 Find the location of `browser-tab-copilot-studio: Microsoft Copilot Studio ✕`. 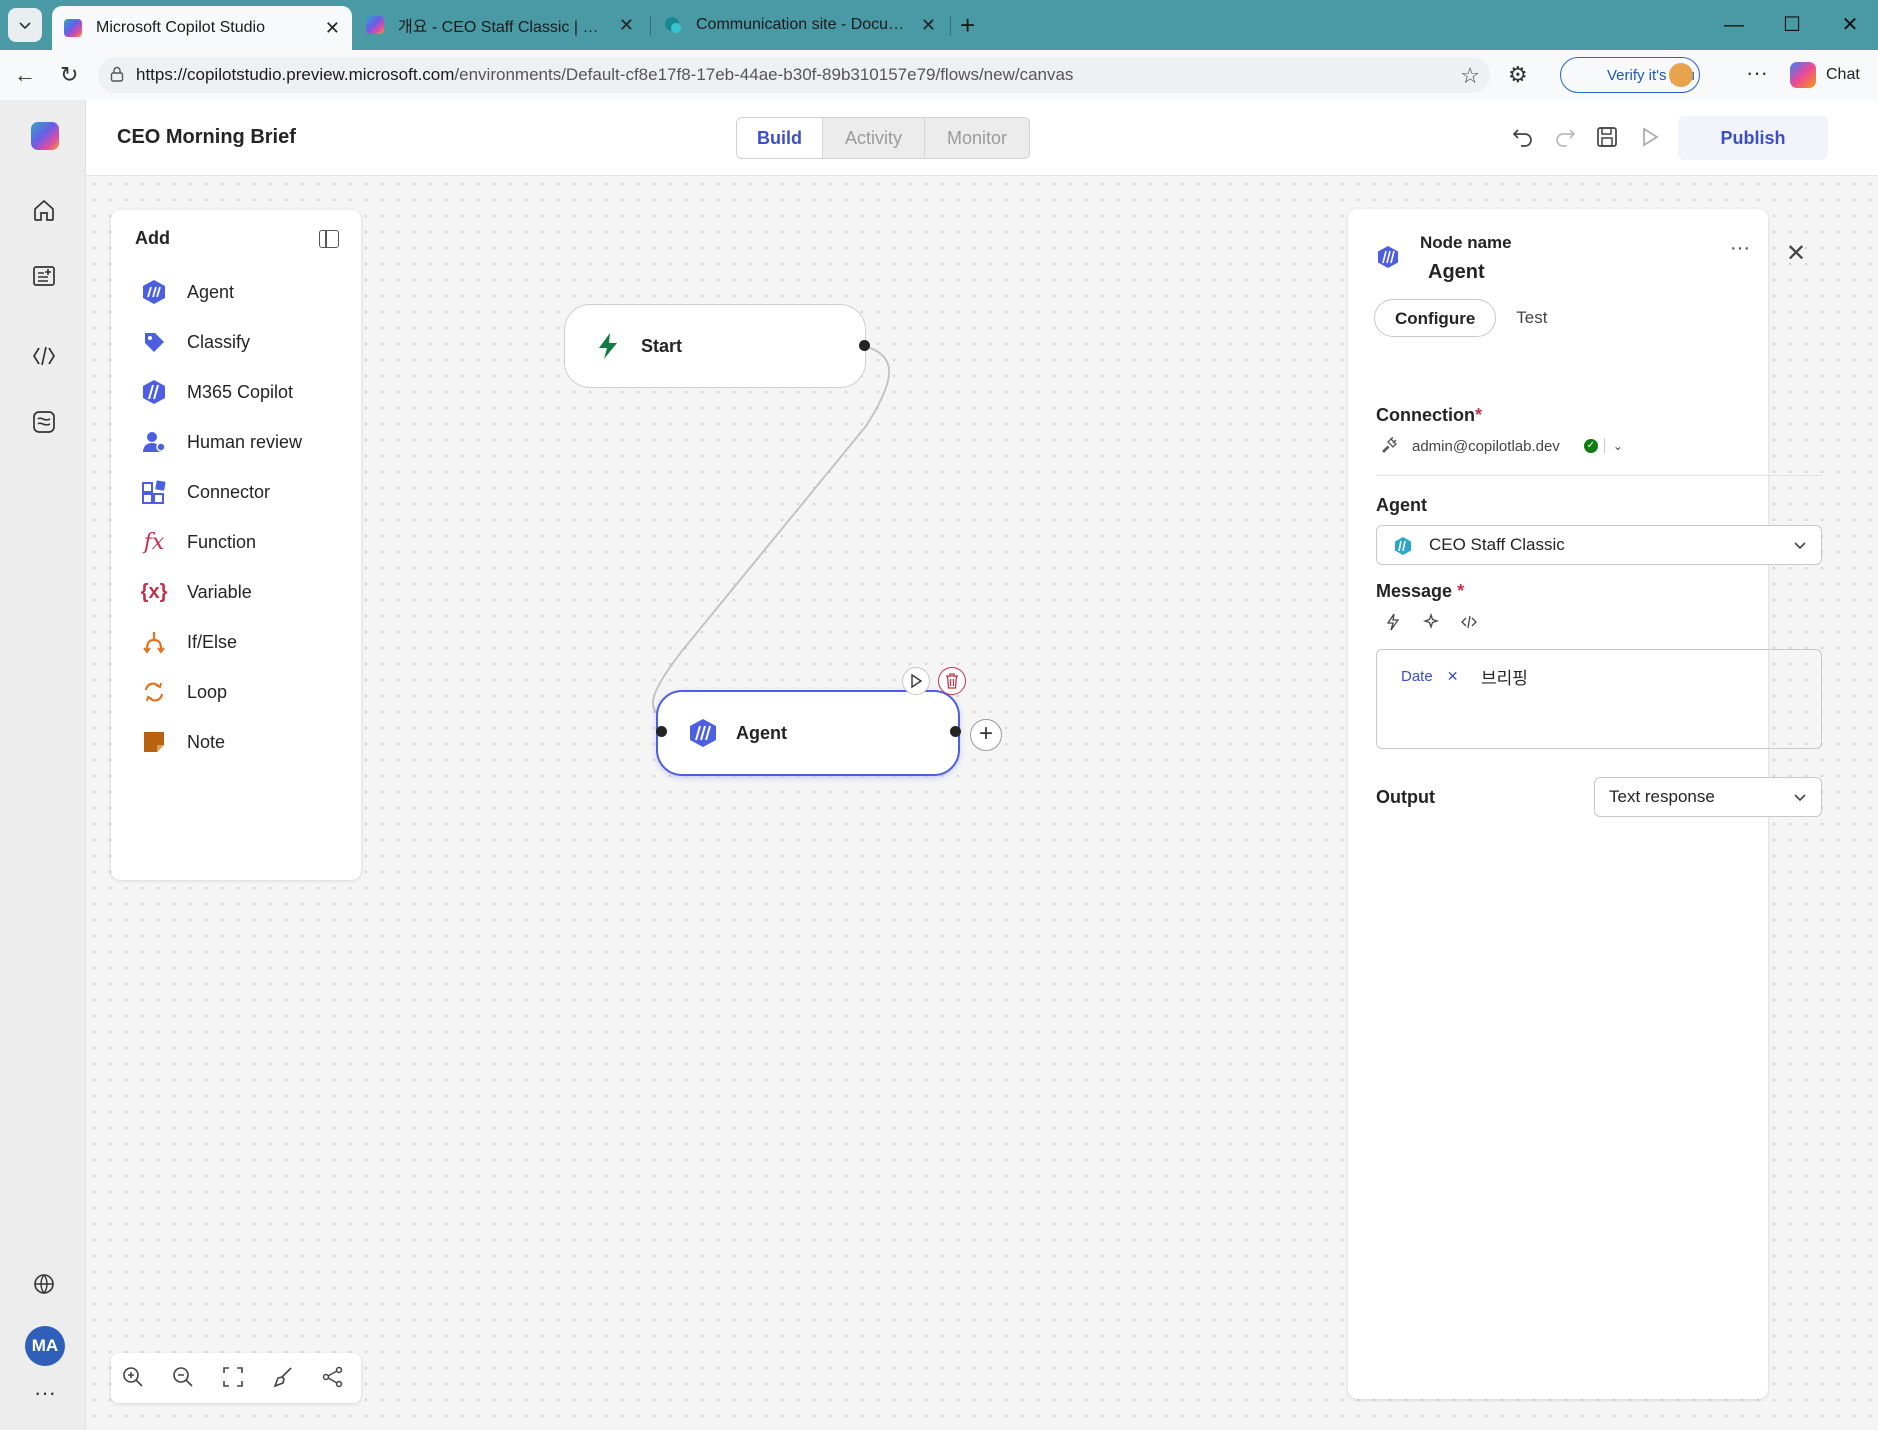

browser-tab-copilot-studio: Microsoft Copilot Studio ✕ is located at coordinates (202, 28).